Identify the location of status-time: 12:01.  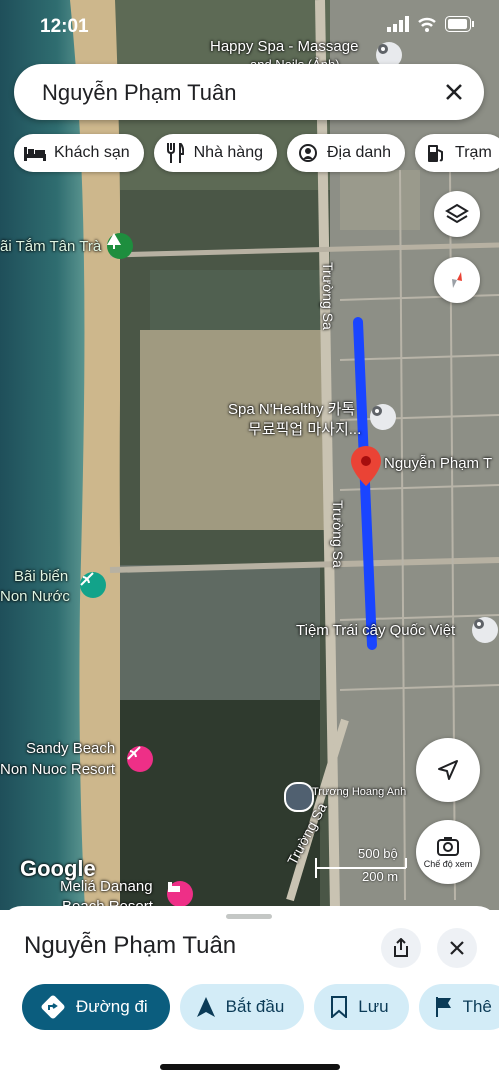
(64, 26).